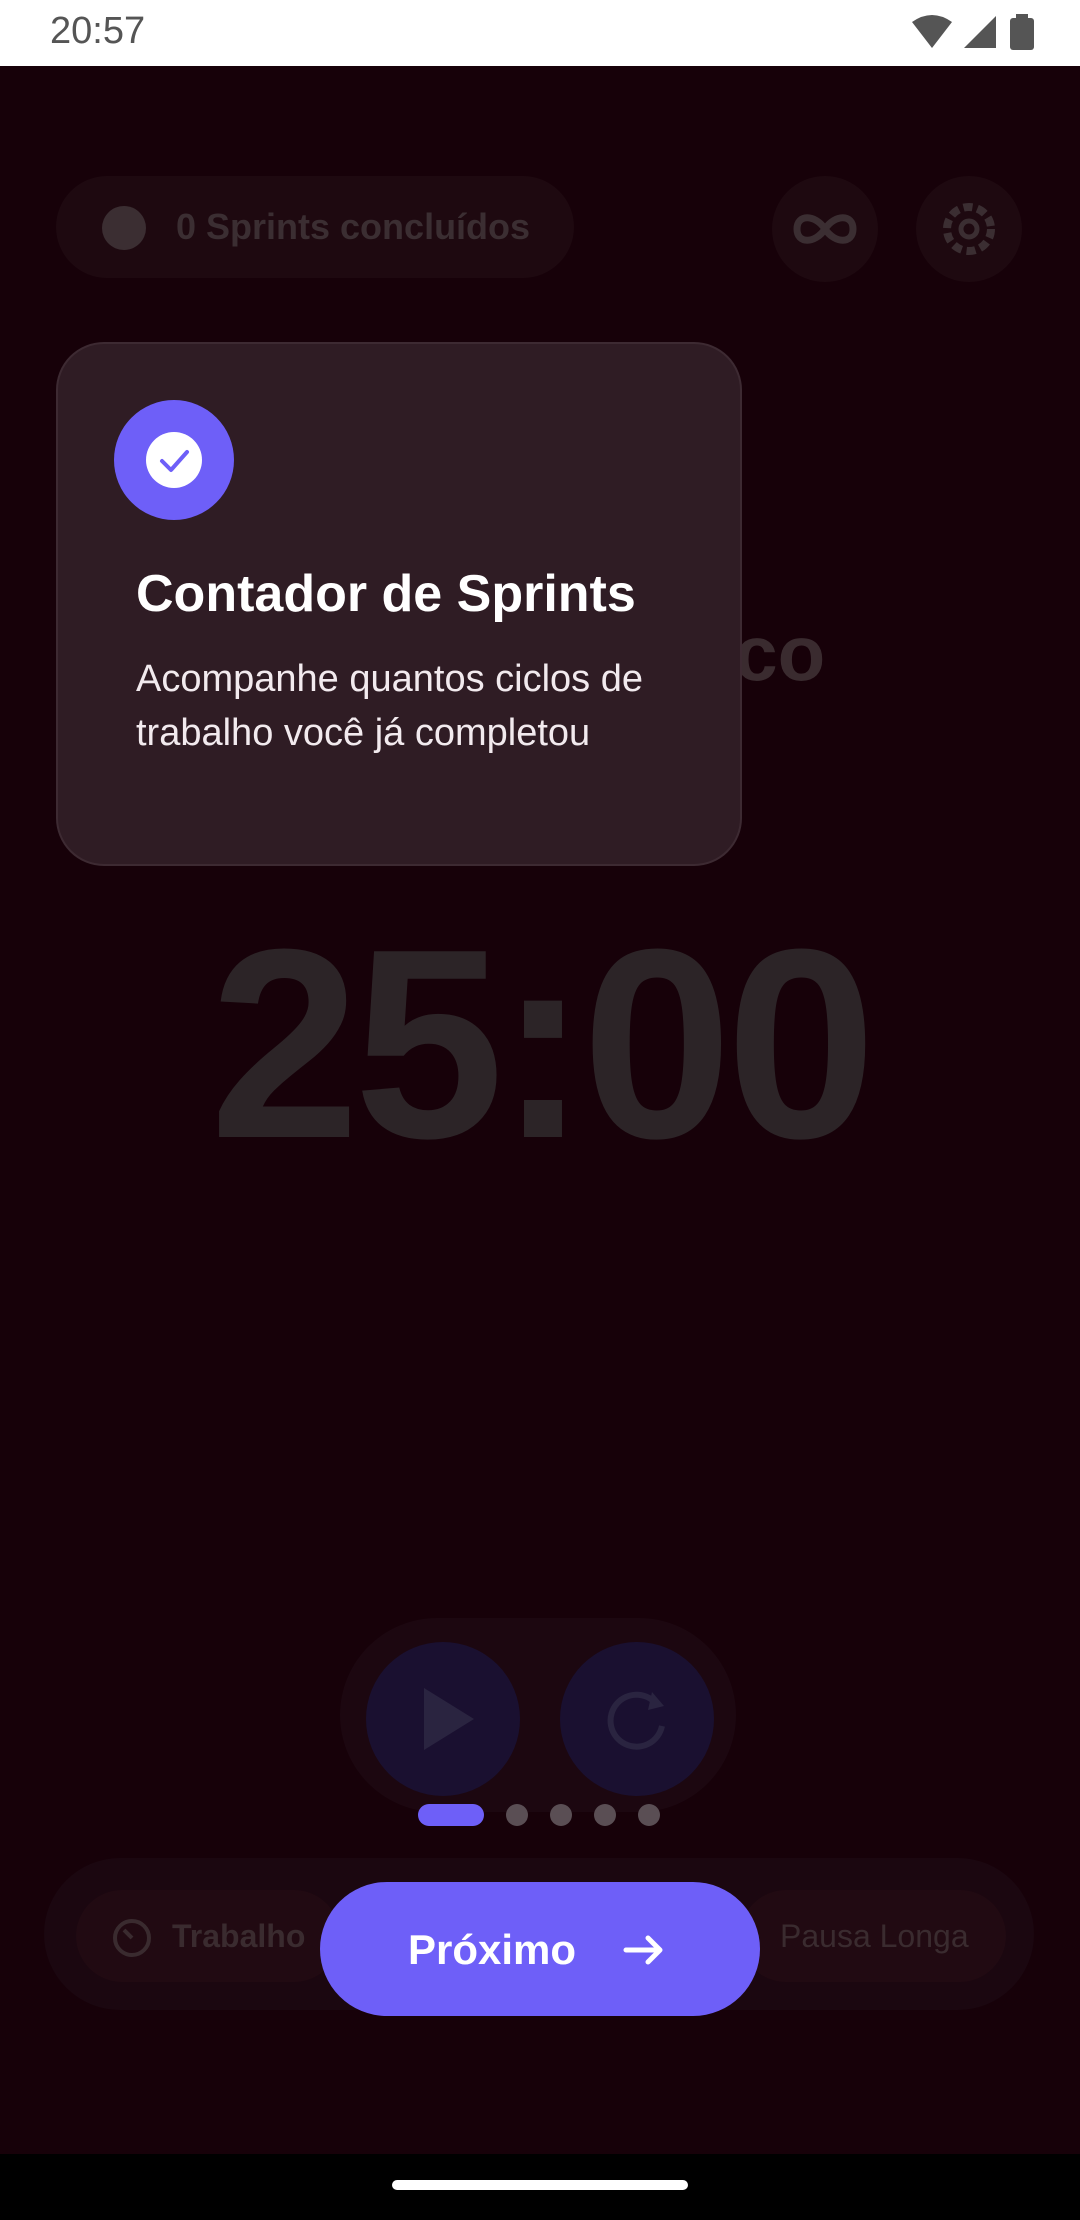  I want to click on mode-work-chip: Trabalho, so click(208, 1936).